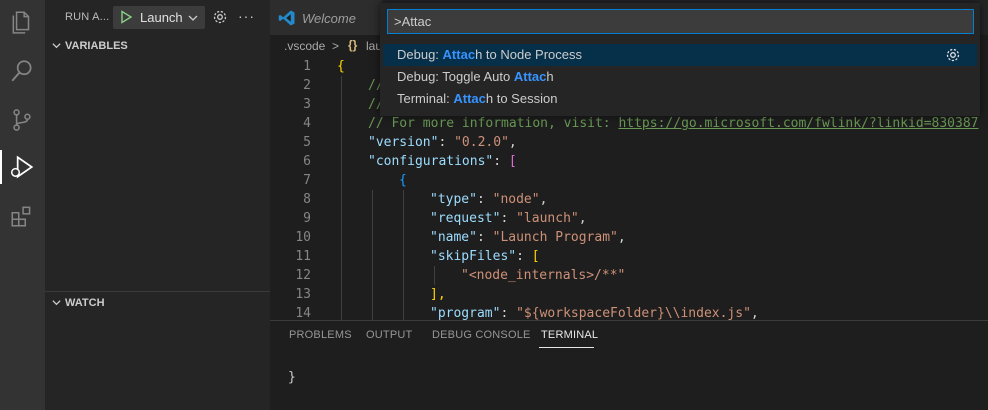 The height and width of the screenshot is (410, 988). I want to click on line-number: 2, so click(307, 85).